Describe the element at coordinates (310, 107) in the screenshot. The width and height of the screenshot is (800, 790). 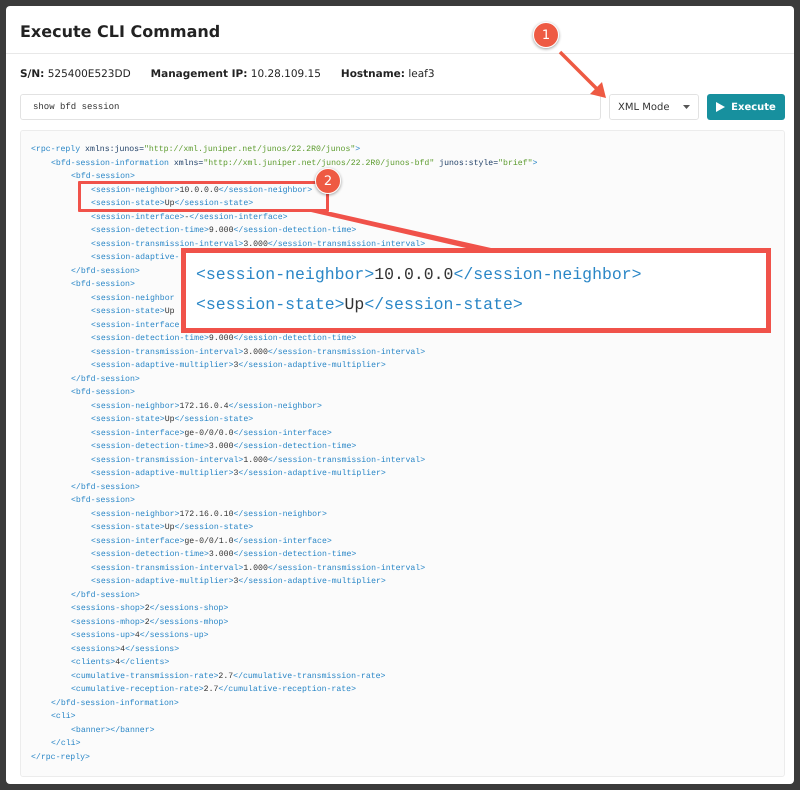
I see `command-input: show bfd session` at that location.